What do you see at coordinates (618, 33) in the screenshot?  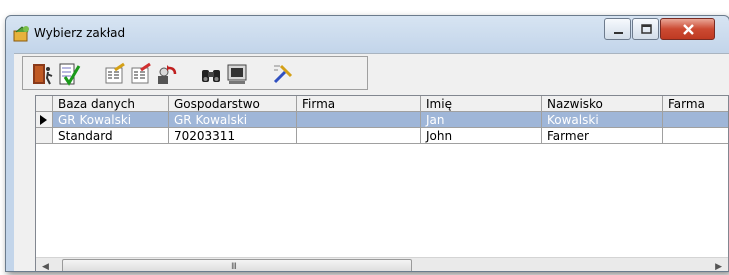 I see `minimize-icon` at bounding box center [618, 33].